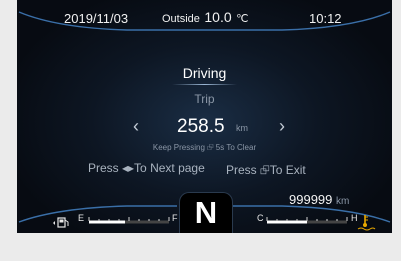 This screenshot has height=261, width=401. What do you see at coordinates (242, 19) in the screenshot?
I see `temp-unit: ℃` at bounding box center [242, 19].